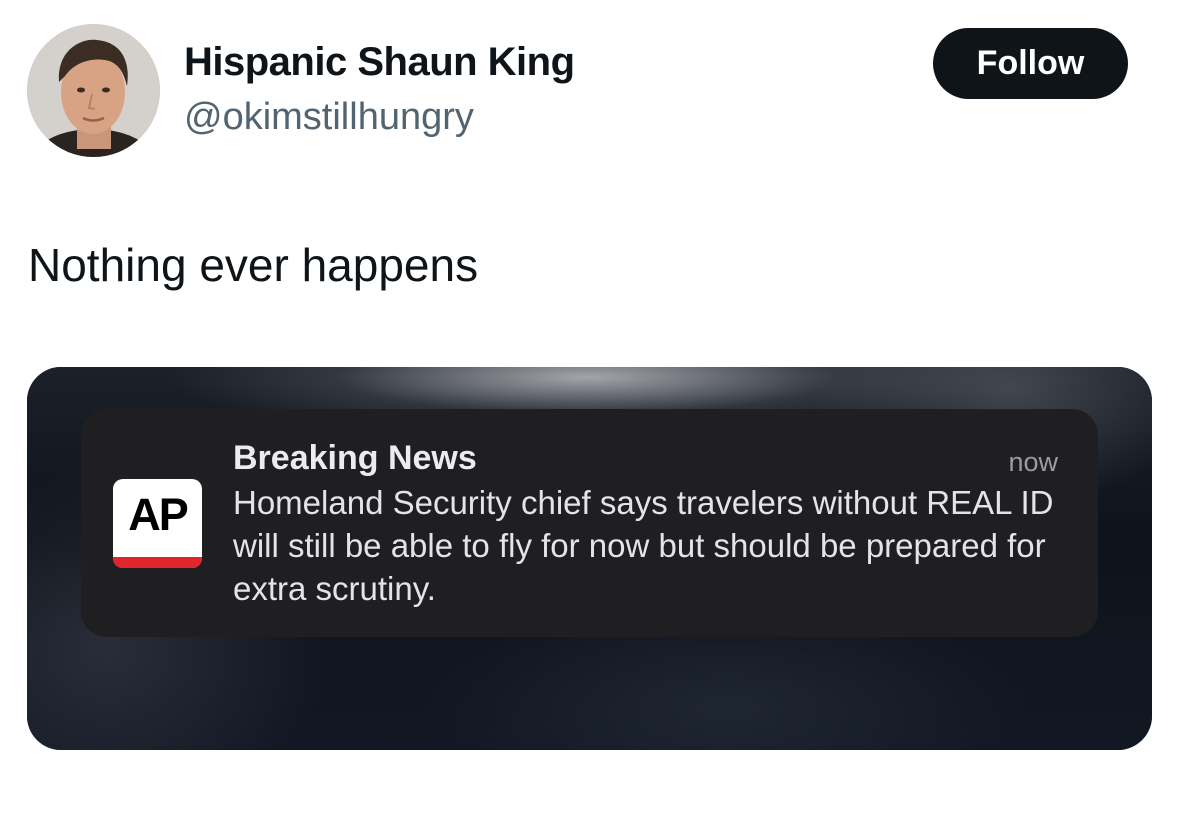 This screenshot has height=814, width=1179. Describe the element at coordinates (1033, 462) in the screenshot. I see `notification-time: now` at that location.